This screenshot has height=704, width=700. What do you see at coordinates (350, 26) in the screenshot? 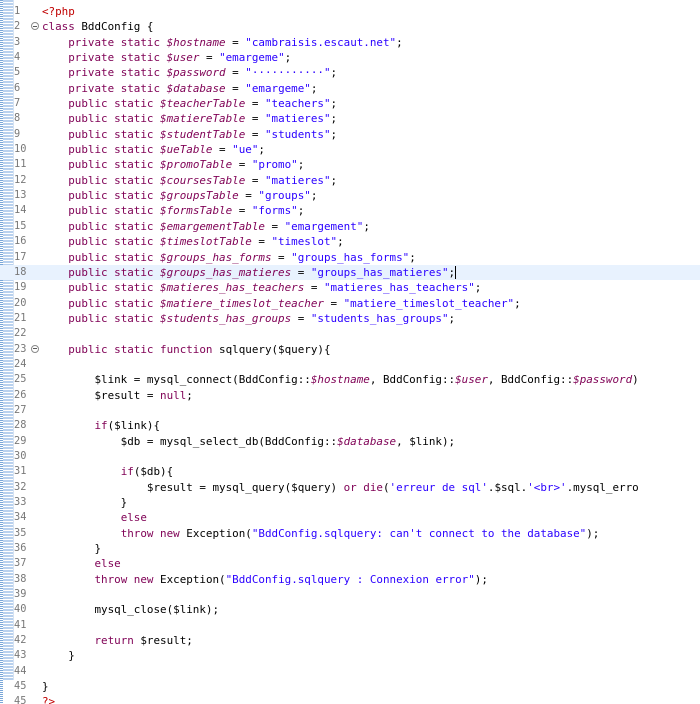
I see `code-line: 2 class BddConfig {` at bounding box center [350, 26].